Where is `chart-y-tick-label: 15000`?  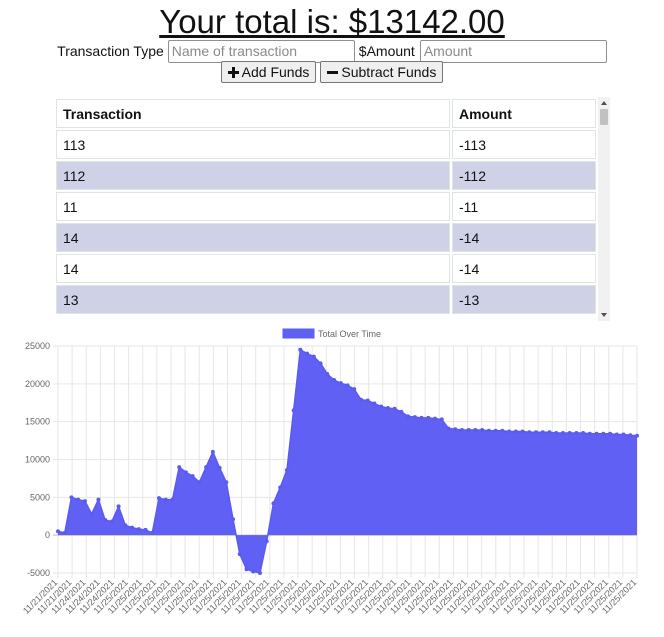
chart-y-tick-label: 15000 is located at coordinates (37, 422).